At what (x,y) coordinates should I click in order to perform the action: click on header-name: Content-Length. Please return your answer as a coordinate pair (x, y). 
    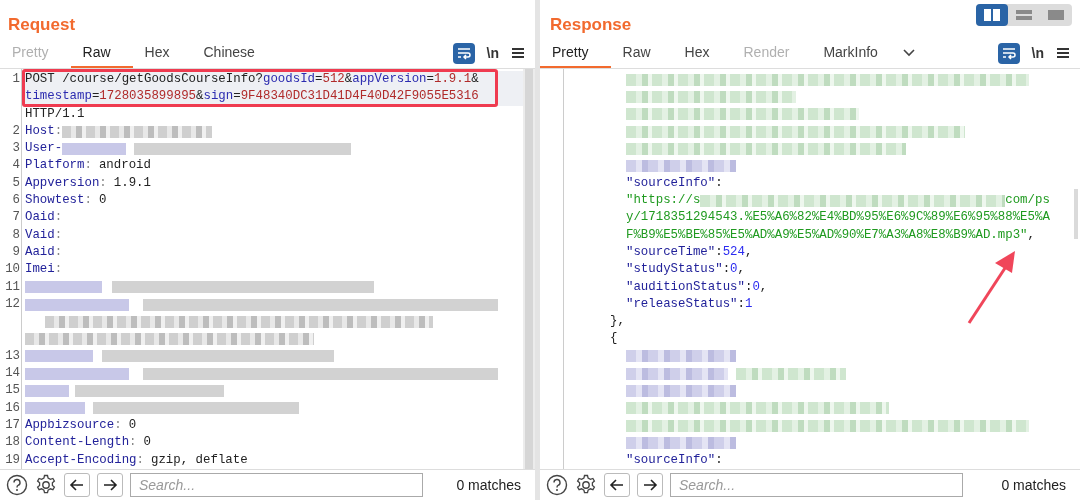
    Looking at the image, I should click on (77, 443).